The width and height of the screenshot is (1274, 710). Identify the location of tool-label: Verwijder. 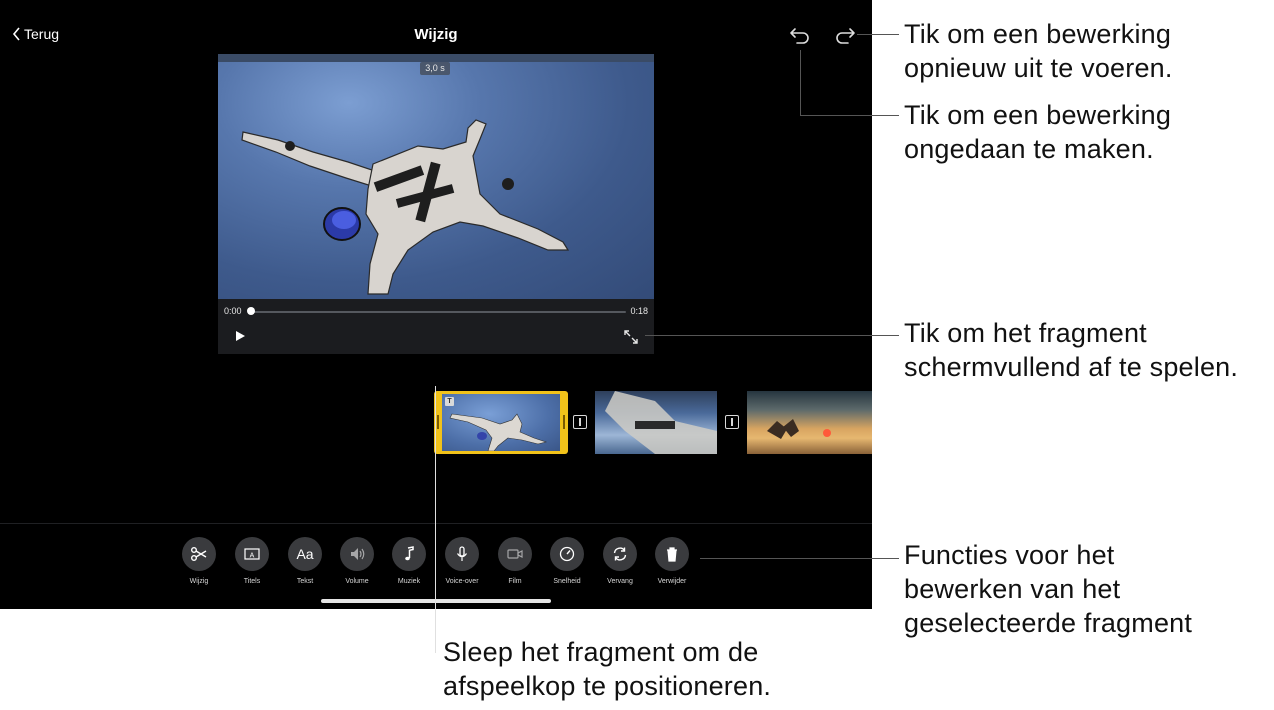
(672, 581).